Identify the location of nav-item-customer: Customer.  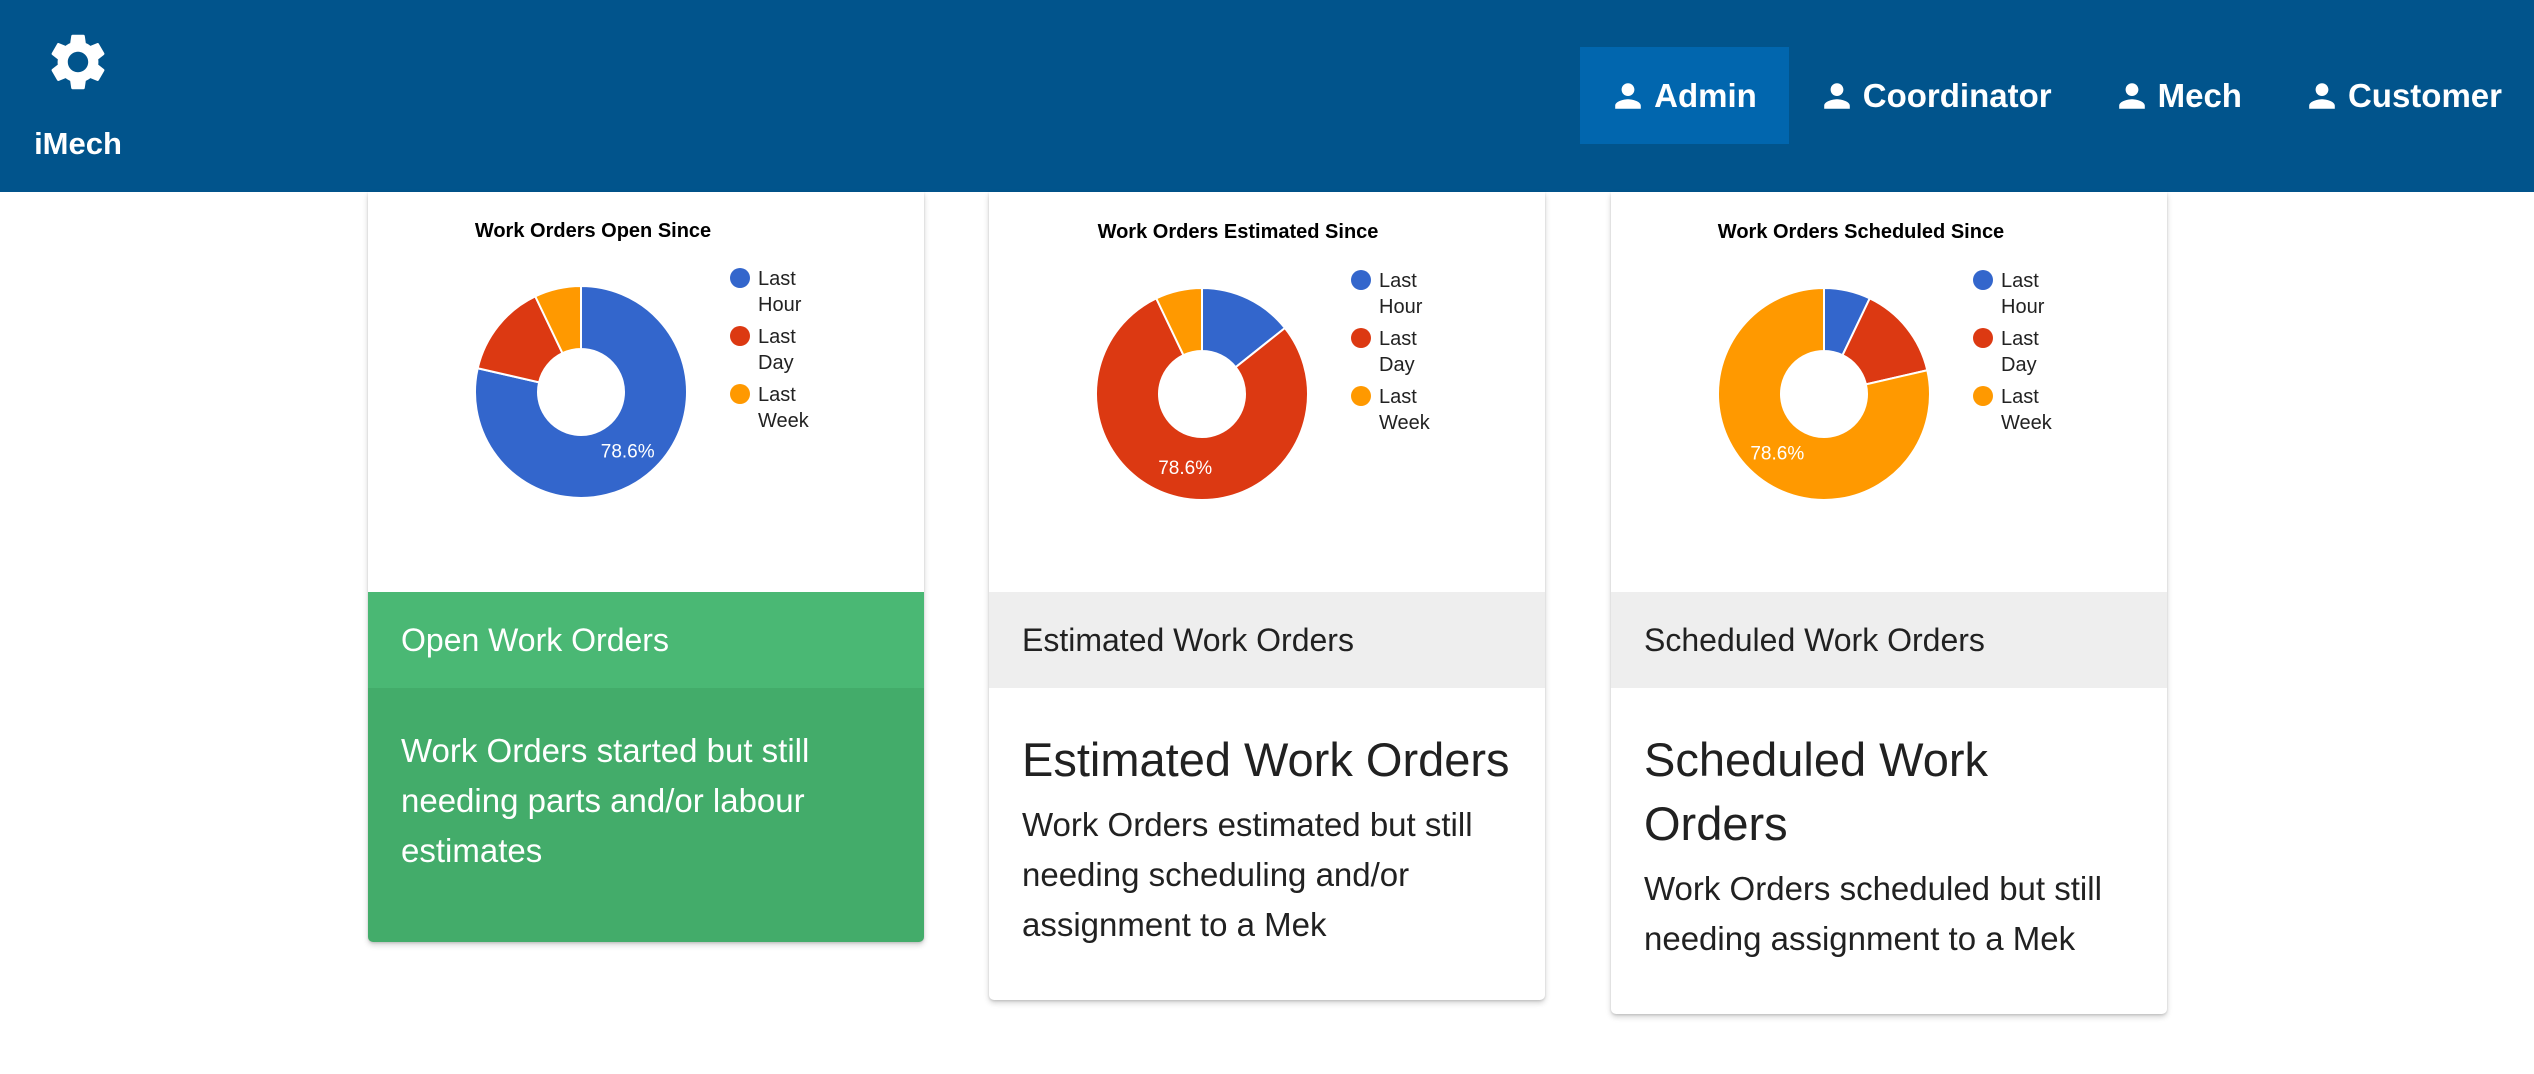
(2404, 95).